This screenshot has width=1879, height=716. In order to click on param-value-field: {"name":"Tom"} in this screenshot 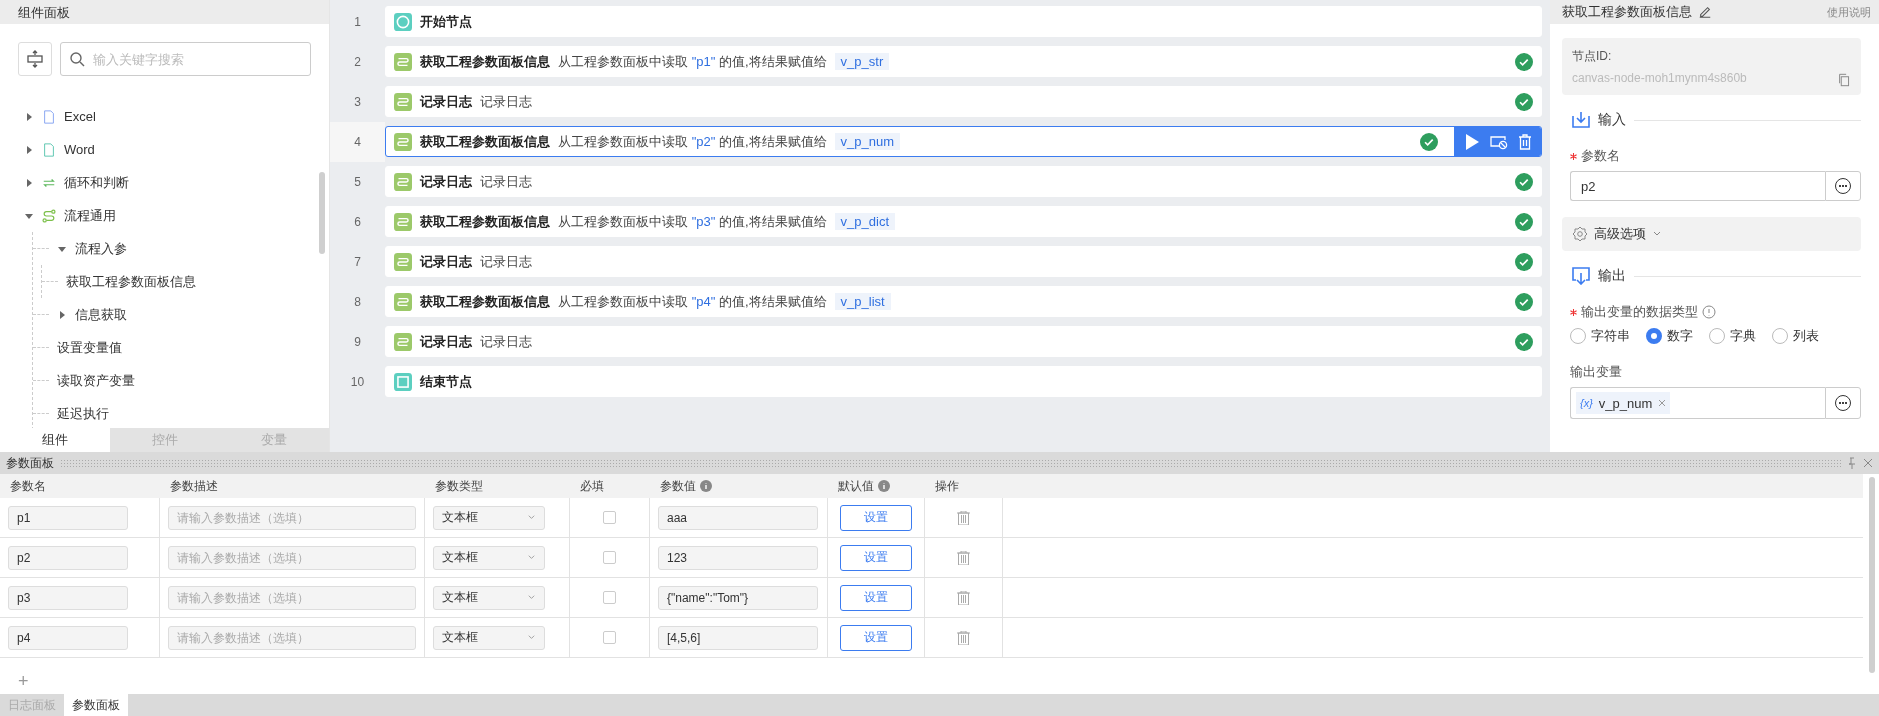, I will do `click(738, 597)`.